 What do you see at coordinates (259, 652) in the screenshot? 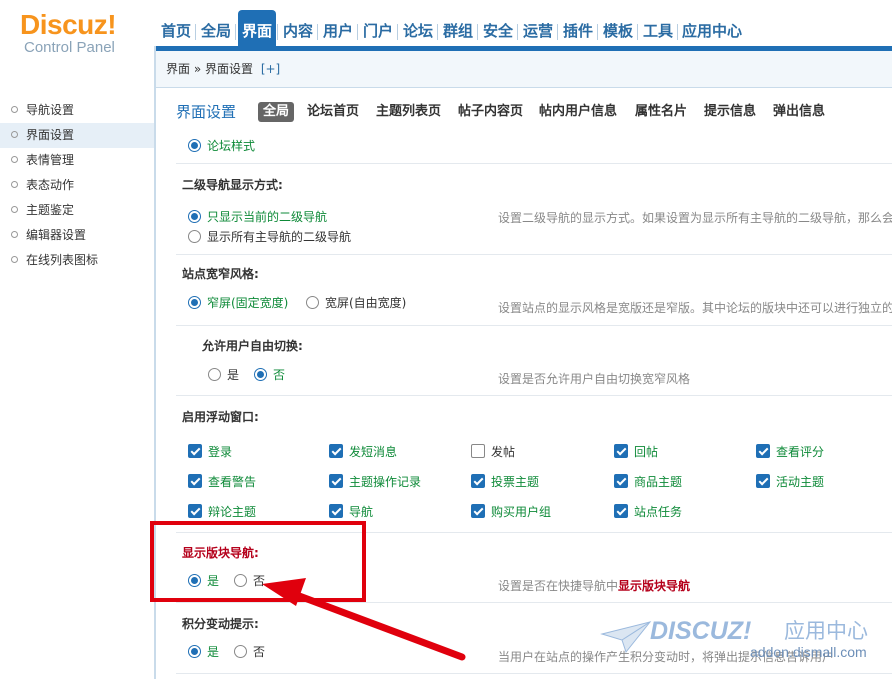
I see `option-label: 否` at bounding box center [259, 652].